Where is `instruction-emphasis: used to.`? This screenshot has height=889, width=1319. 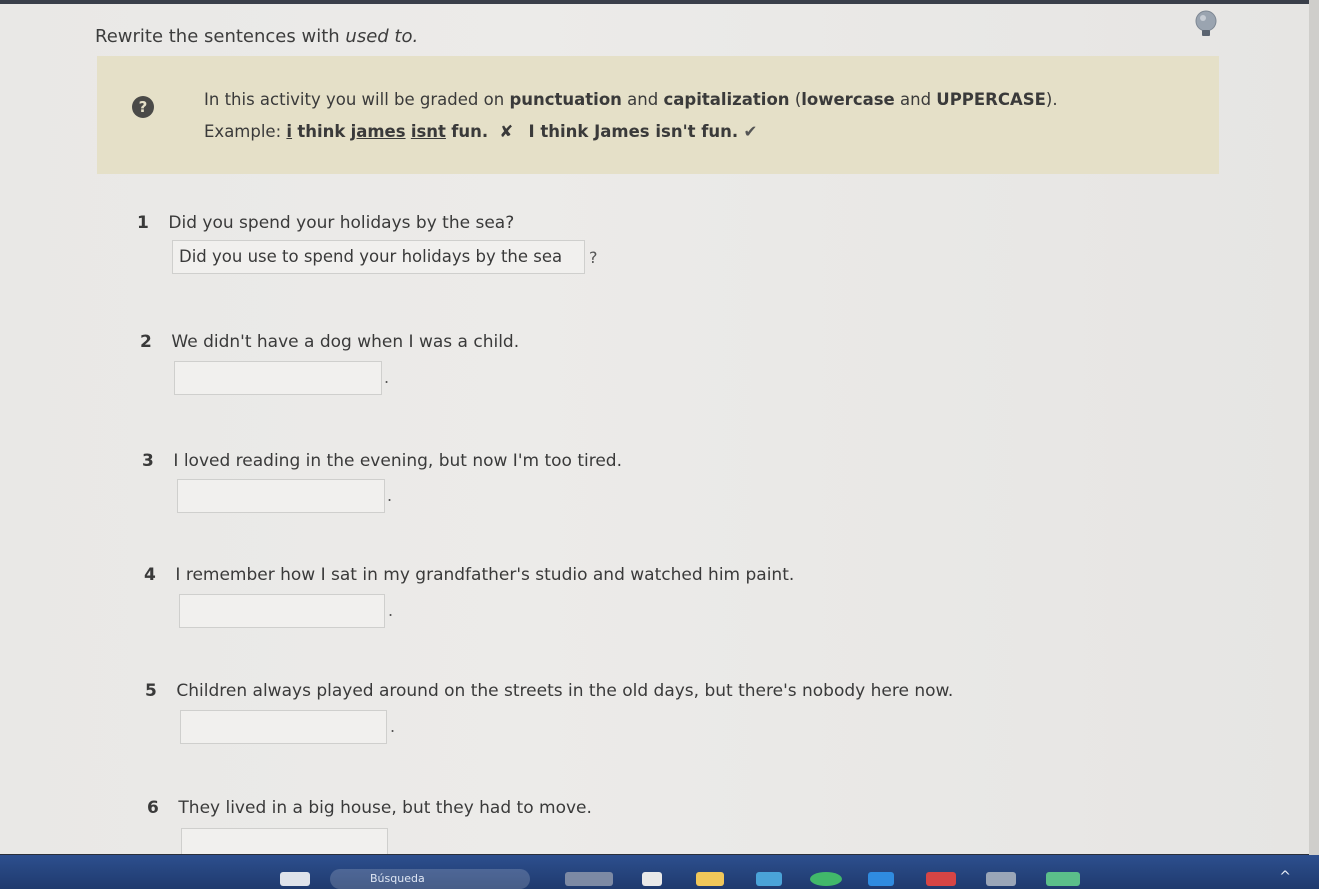 instruction-emphasis: used to. is located at coordinates (382, 36).